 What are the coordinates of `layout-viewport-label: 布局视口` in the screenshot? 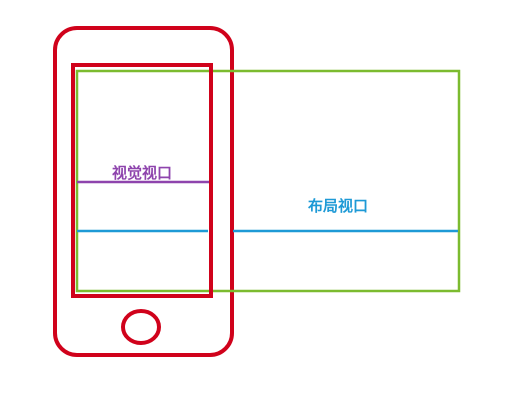 It's located at (338, 206).